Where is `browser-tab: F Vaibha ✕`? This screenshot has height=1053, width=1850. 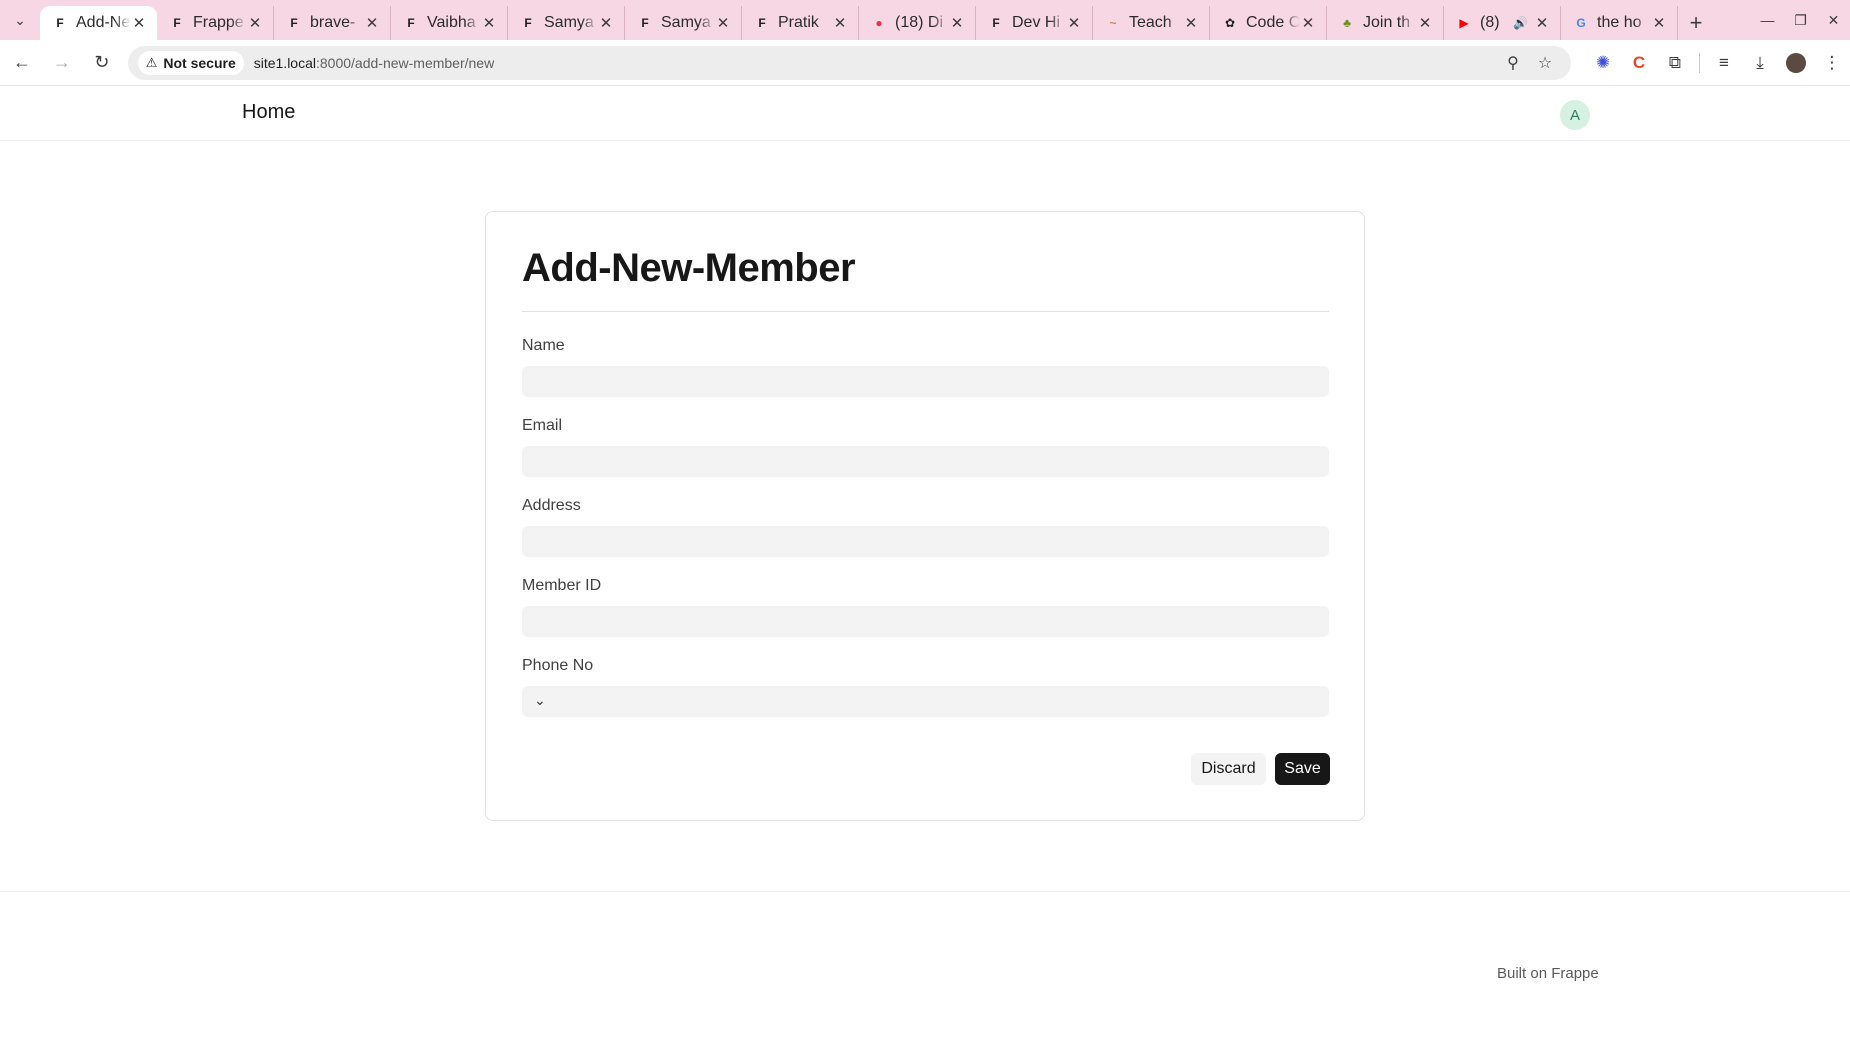 browser-tab: F Vaibha ✕ is located at coordinates (449, 23).